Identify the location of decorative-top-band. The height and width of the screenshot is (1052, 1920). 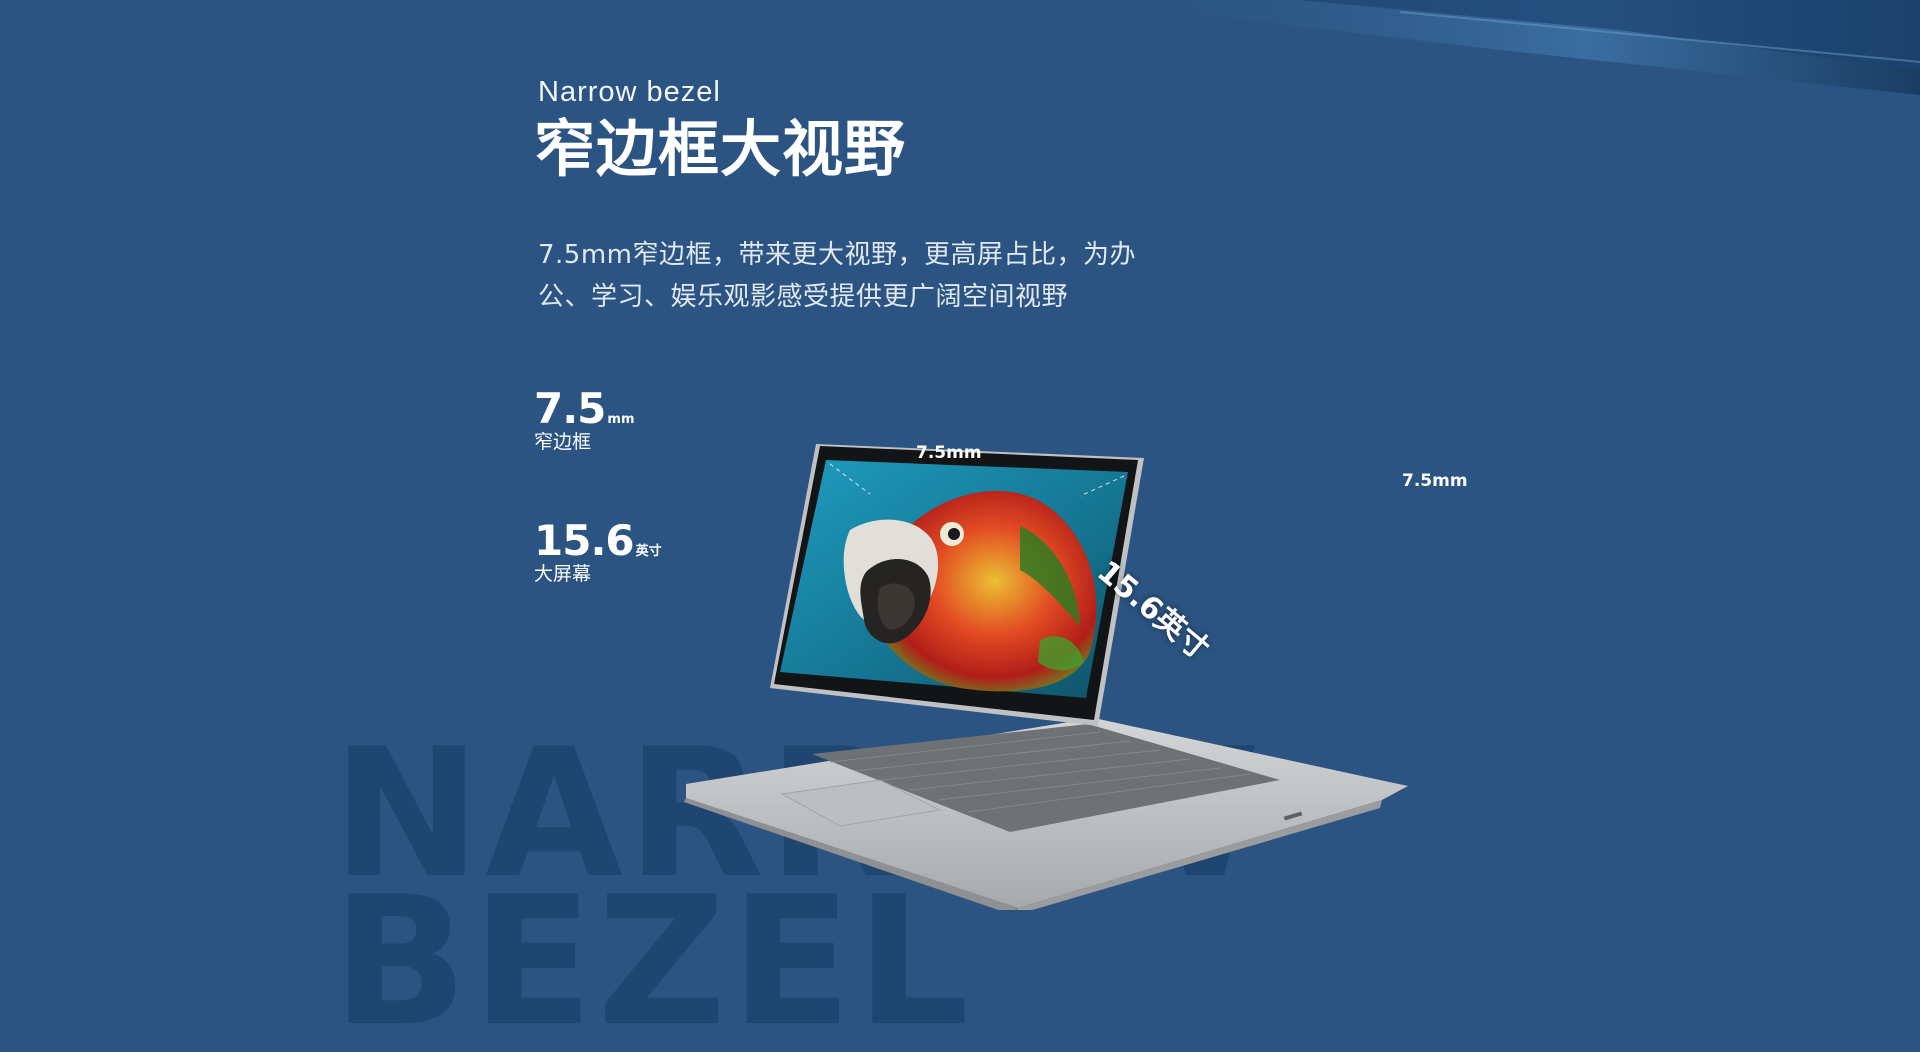
(1500, 47).